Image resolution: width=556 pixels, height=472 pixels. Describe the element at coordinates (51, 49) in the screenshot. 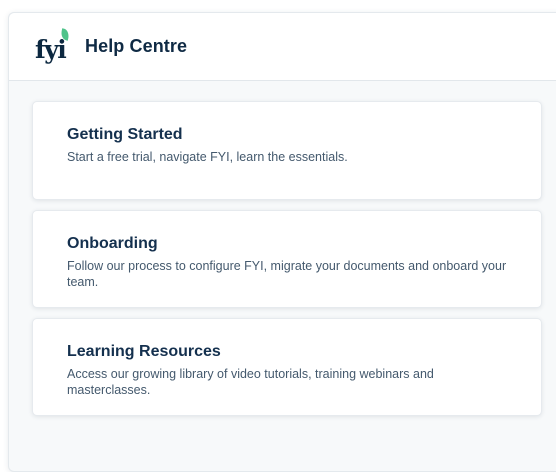

I see `logo-text: fyi` at that location.